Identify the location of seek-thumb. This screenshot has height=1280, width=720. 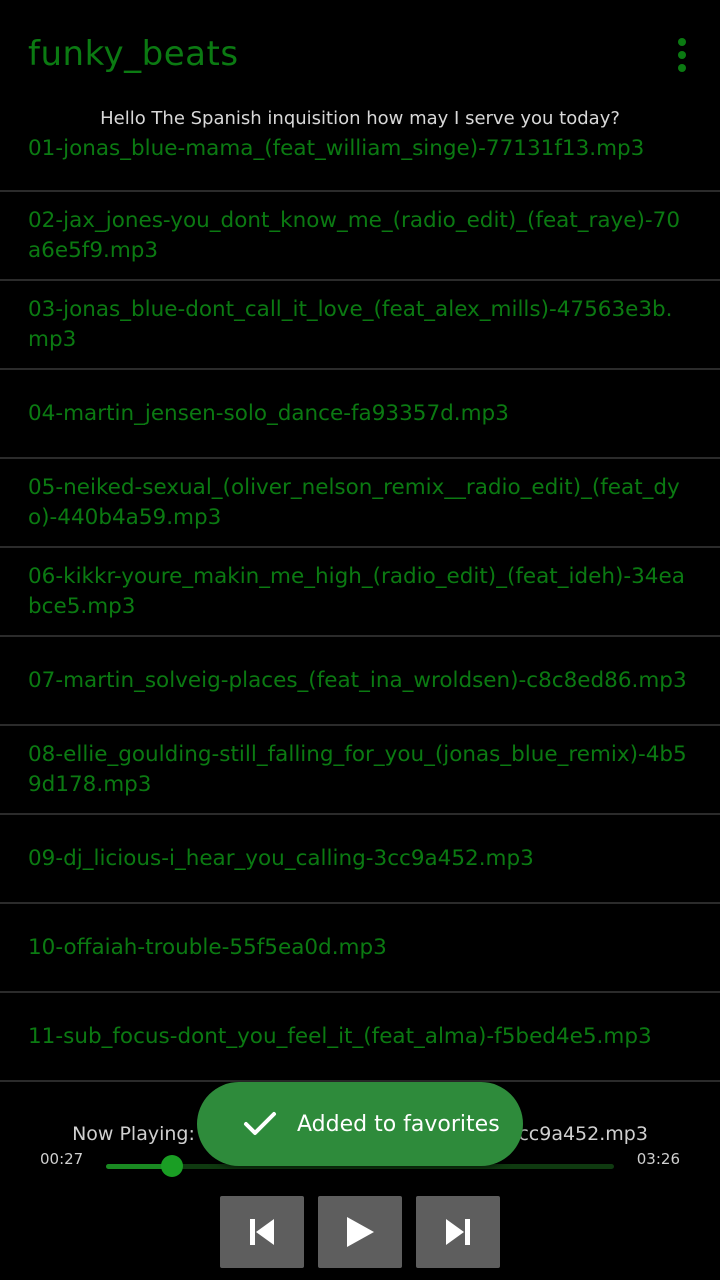
(172, 1166).